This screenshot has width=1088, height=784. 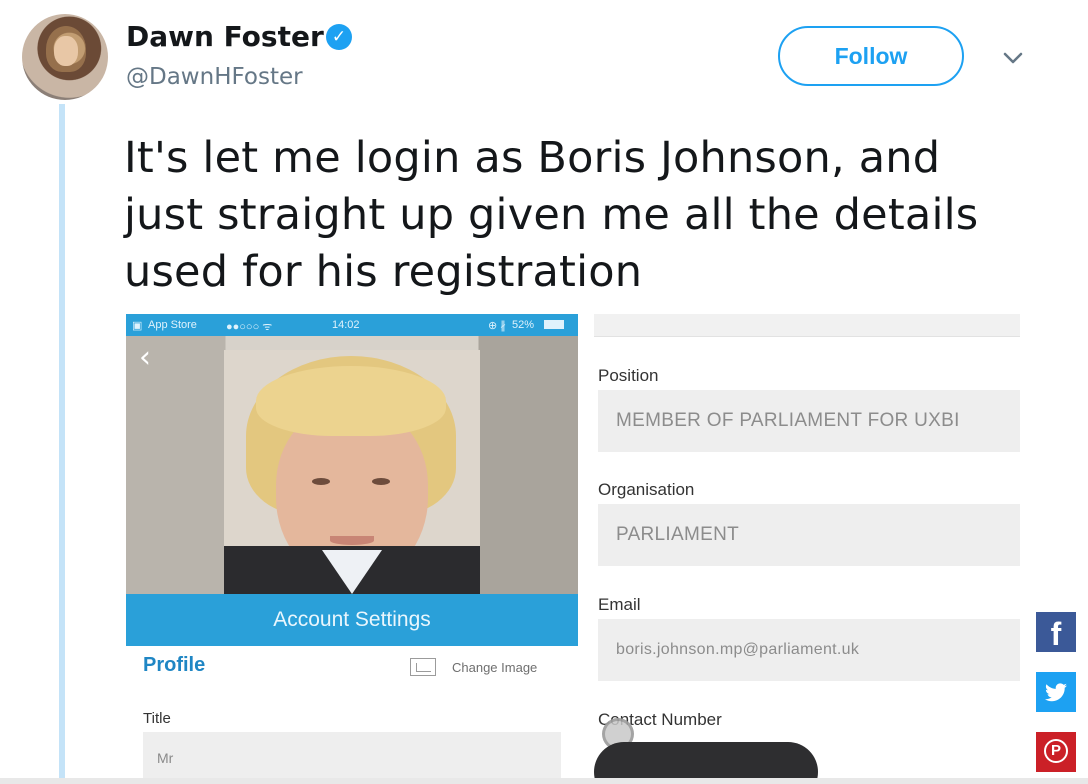 I want to click on status-bar: ▣ App Store ●●○○○ ᯤ 14:02 ⊕ ∦ 52%, so click(x=352, y=325).